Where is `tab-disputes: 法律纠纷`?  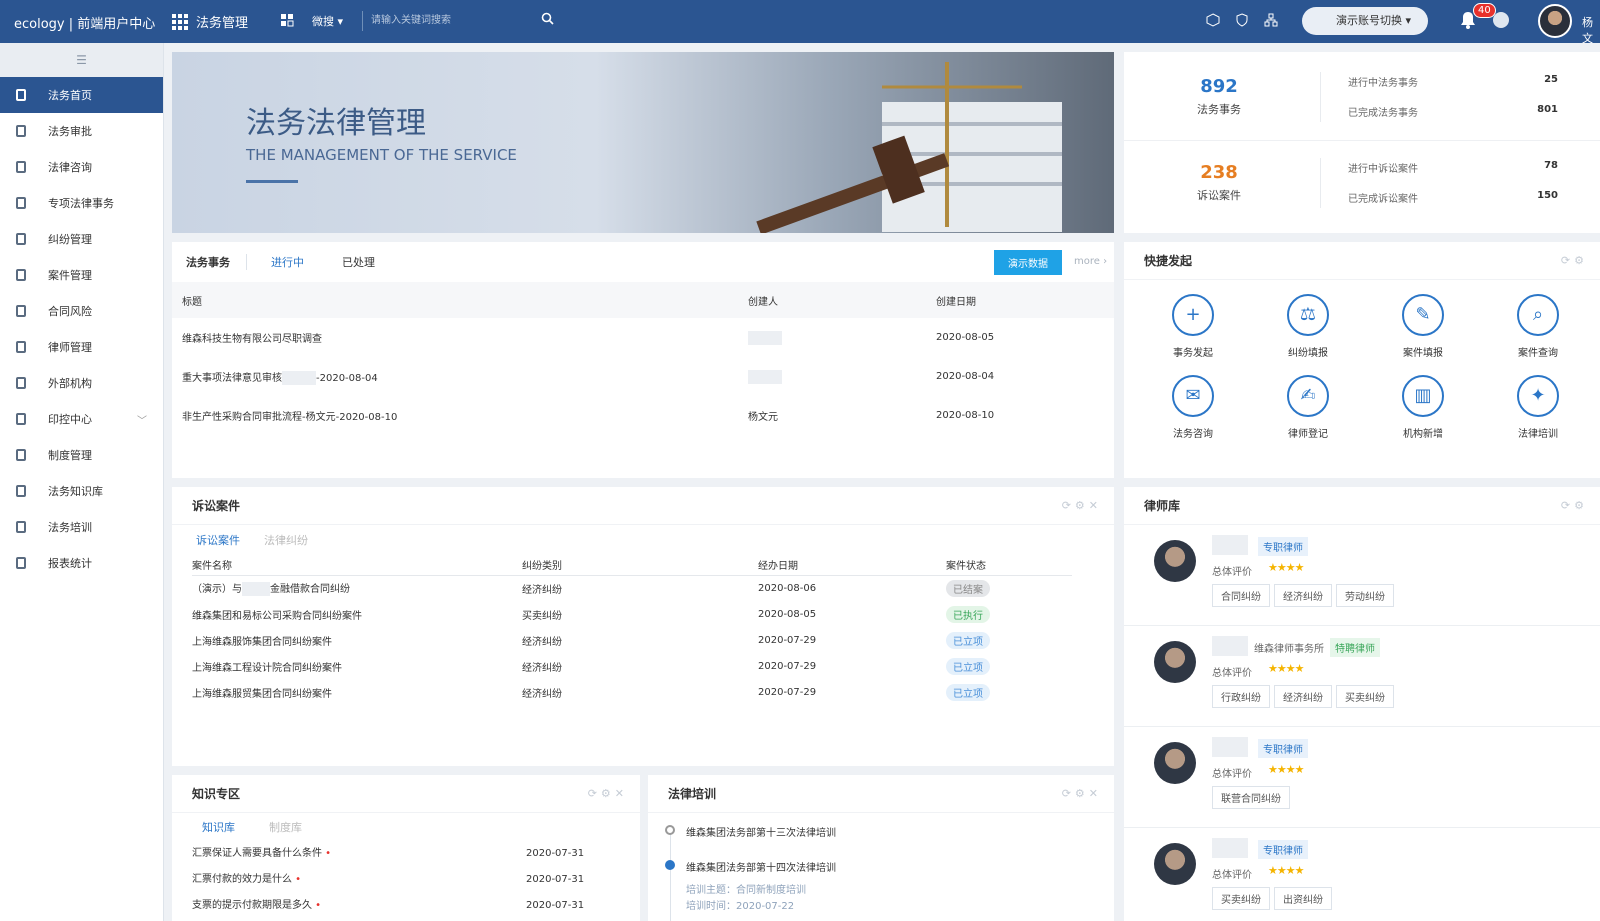
tab-disputes: 法律纠纷 is located at coordinates (286, 540).